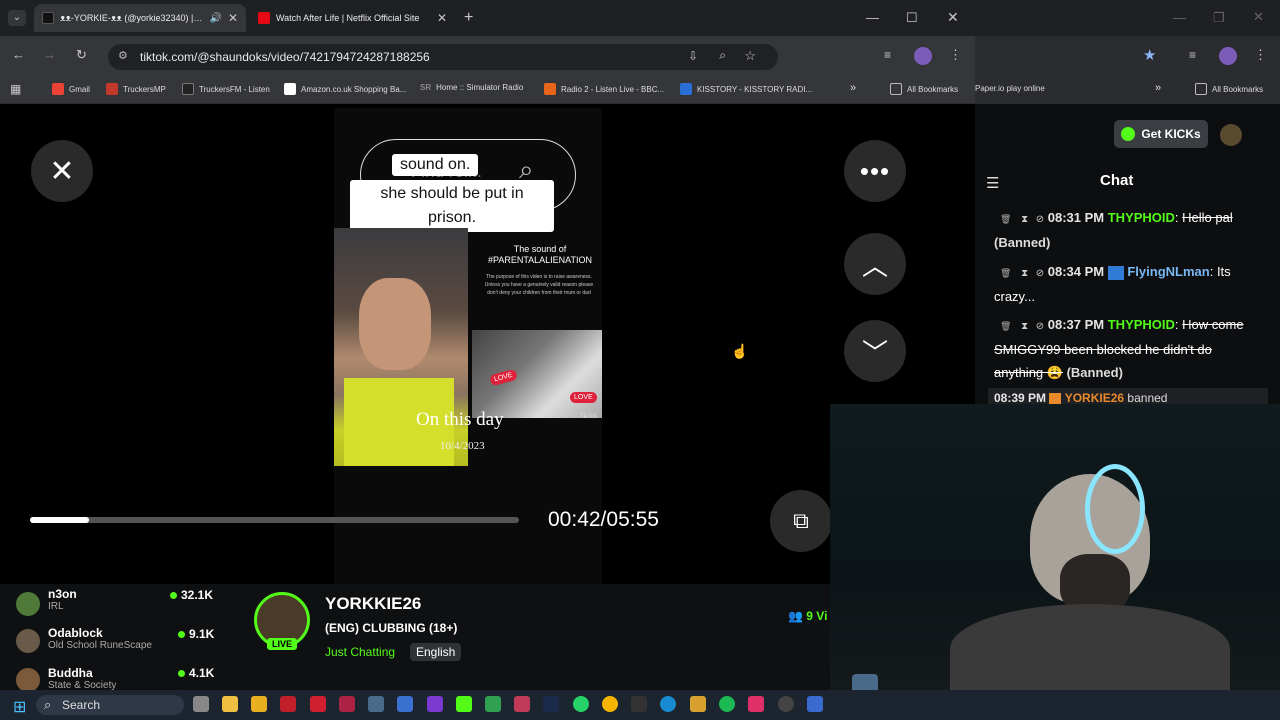 This screenshot has height=720, width=1280. What do you see at coordinates (58, 89) in the screenshot?
I see `gmail-icon` at bounding box center [58, 89].